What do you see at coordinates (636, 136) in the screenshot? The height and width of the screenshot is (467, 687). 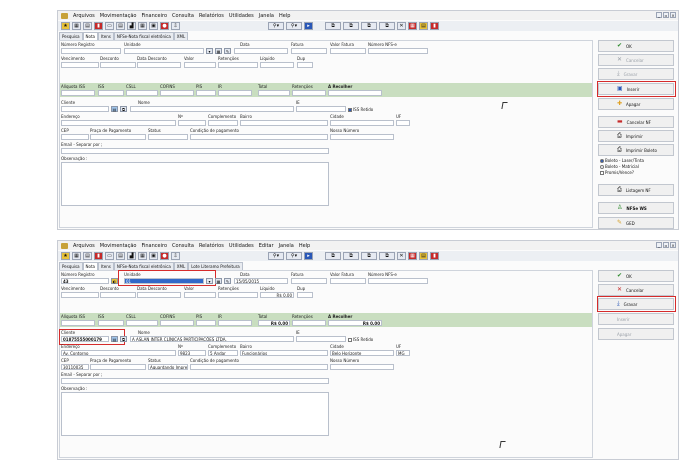 I see `imprimir-button: ⎙ Imprimir` at bounding box center [636, 136].